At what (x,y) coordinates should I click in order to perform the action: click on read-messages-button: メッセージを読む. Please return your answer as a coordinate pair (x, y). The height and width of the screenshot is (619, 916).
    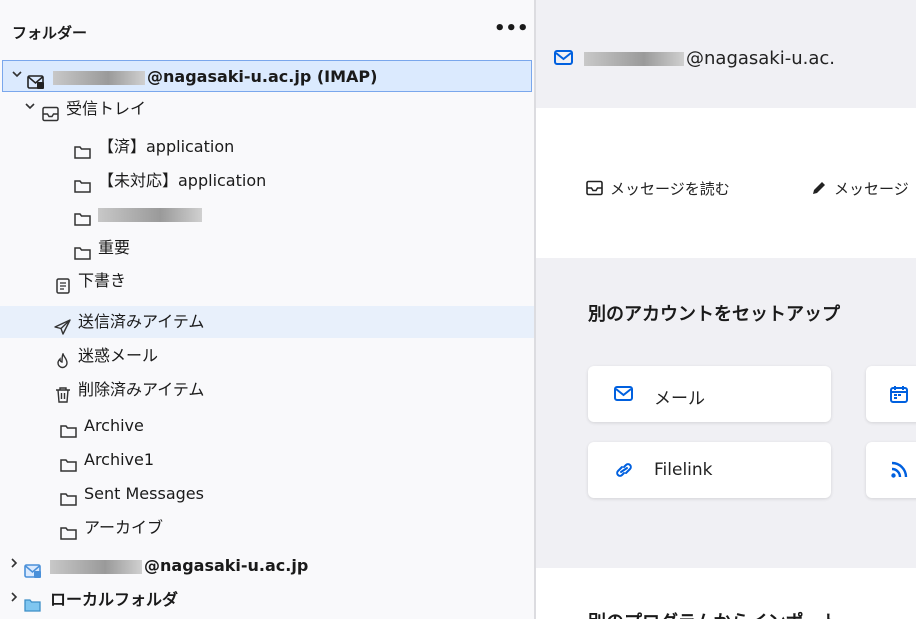
    Looking at the image, I should click on (658, 188).